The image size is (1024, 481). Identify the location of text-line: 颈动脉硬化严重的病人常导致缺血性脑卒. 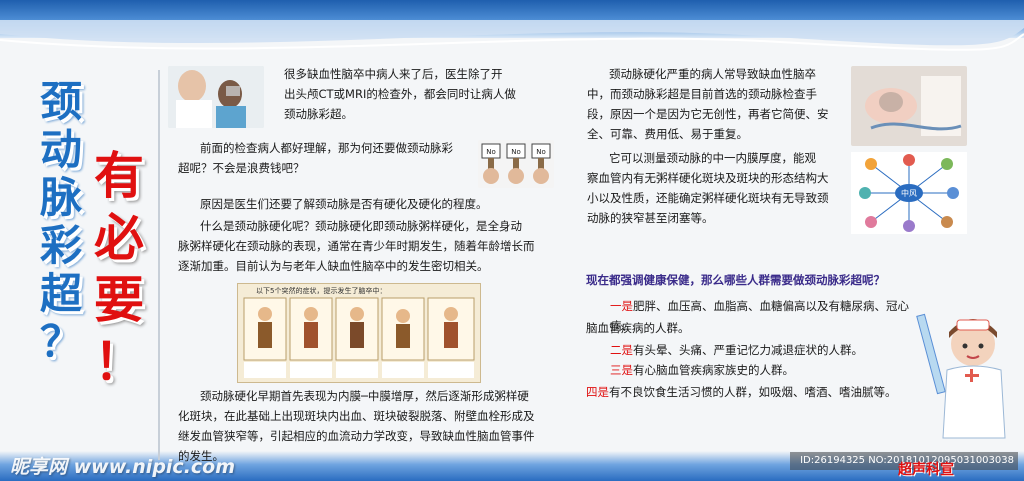
(712, 74).